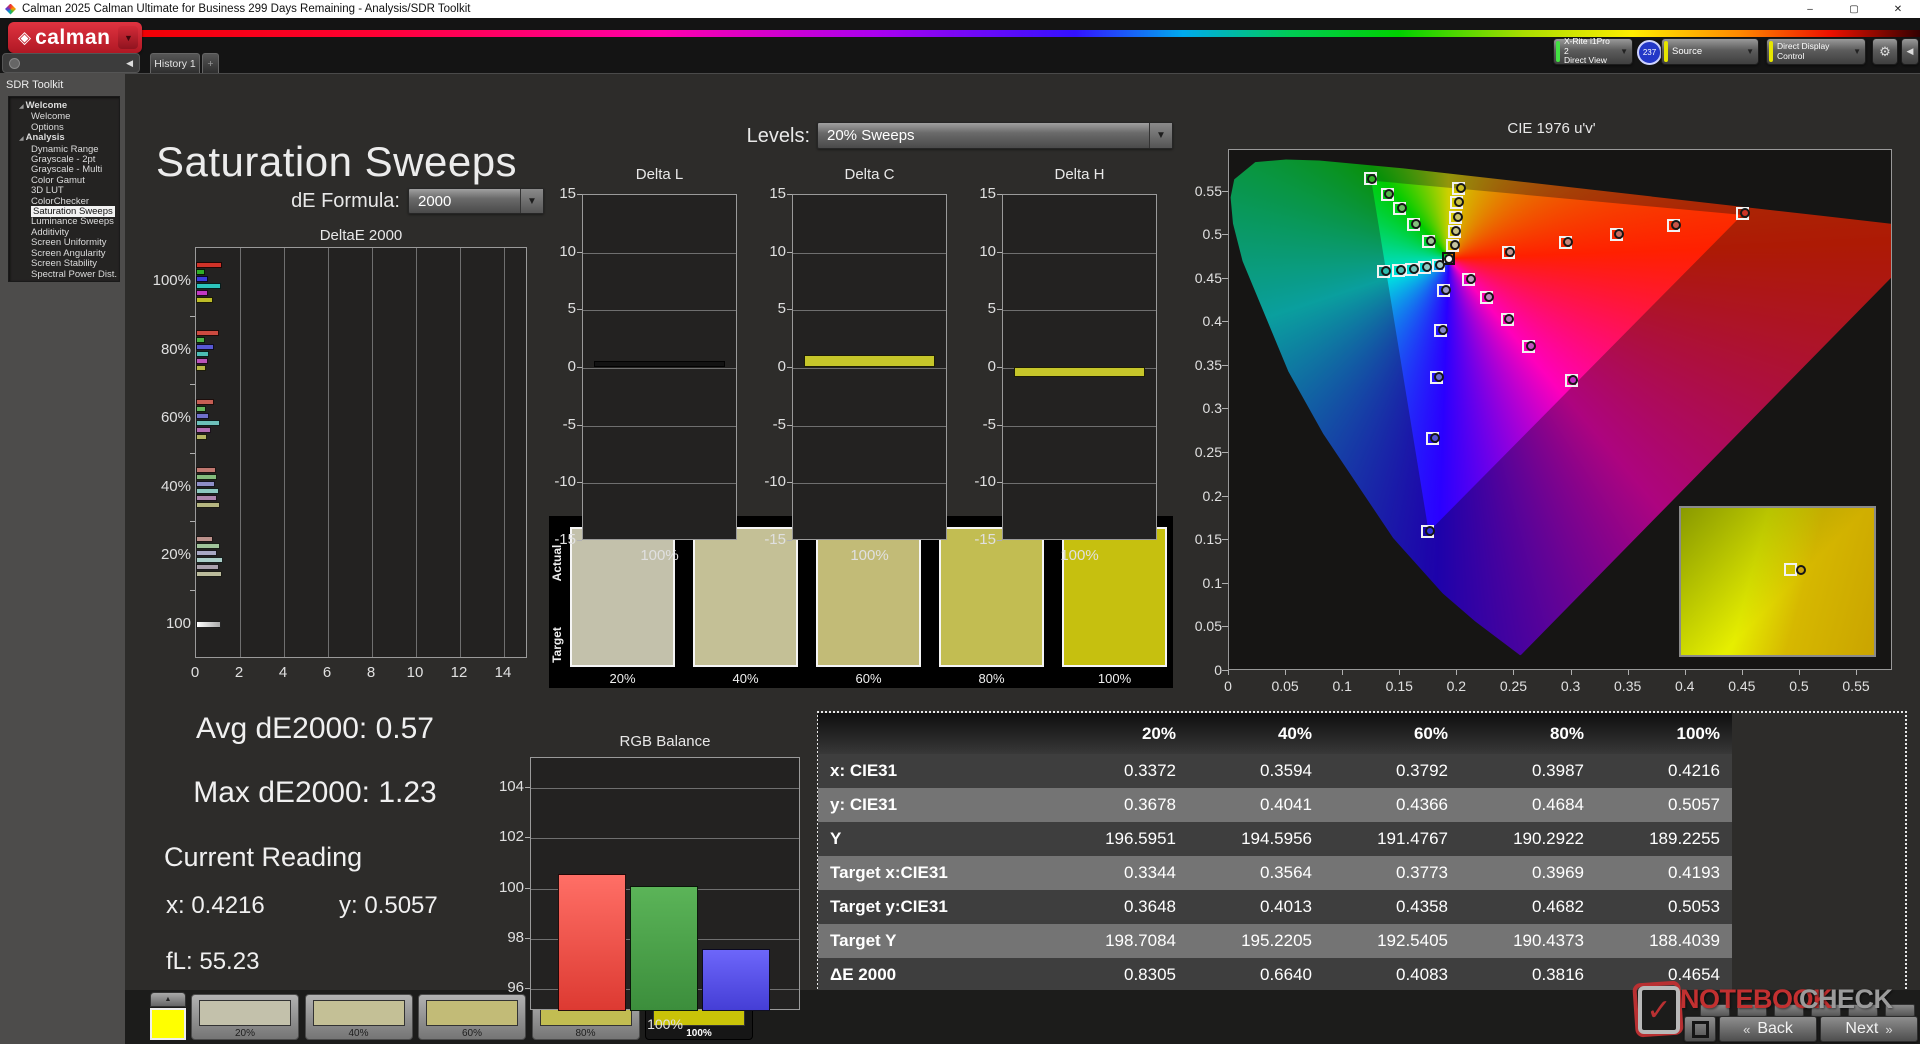 The image size is (1920, 1044). What do you see at coordinates (1513, 686) in the screenshot?
I see `cie-x-tick: 0.25` at bounding box center [1513, 686].